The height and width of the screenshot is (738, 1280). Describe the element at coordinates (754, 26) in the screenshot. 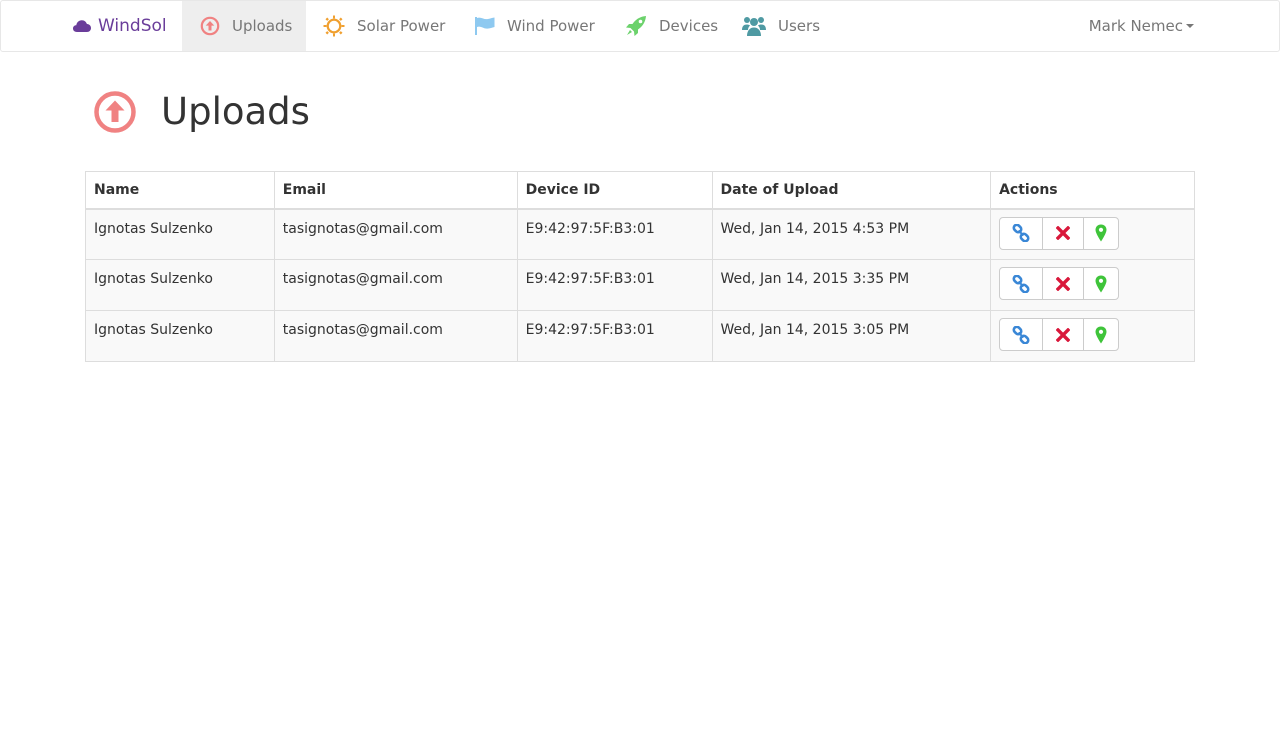

I see `users-icon` at that location.